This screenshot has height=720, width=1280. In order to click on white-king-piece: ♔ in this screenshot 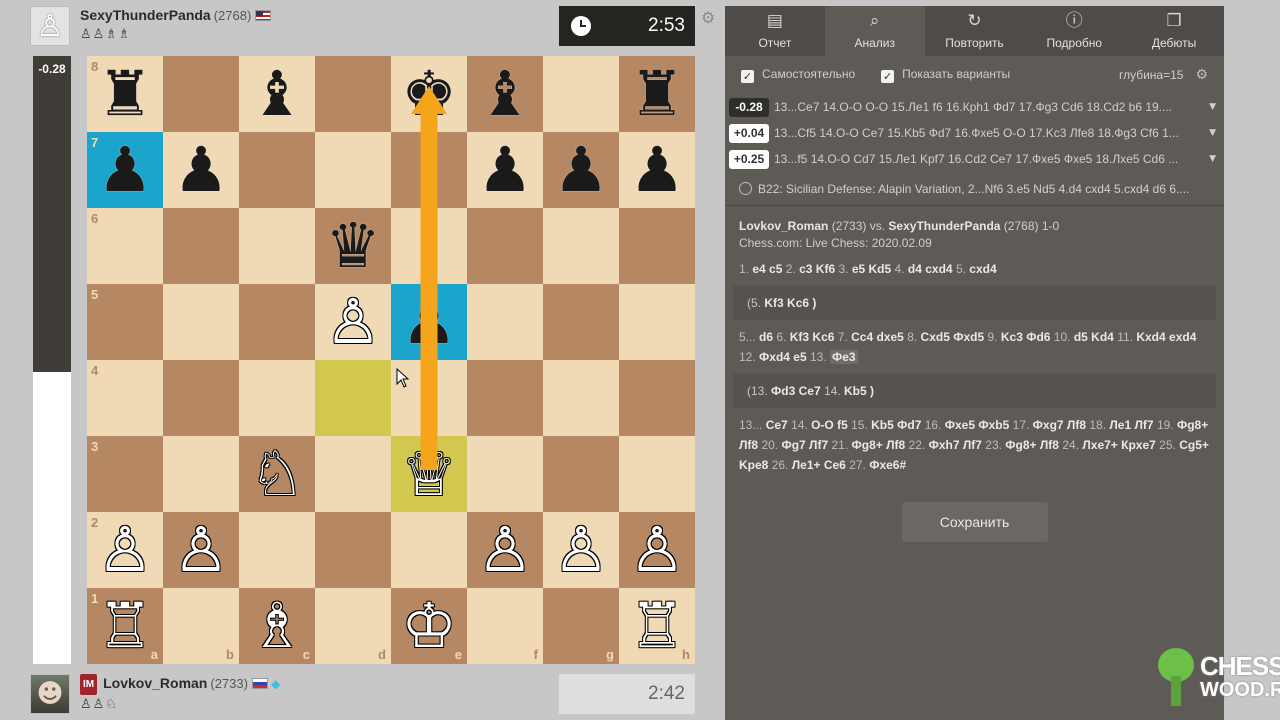, I will do `click(429, 626)`.